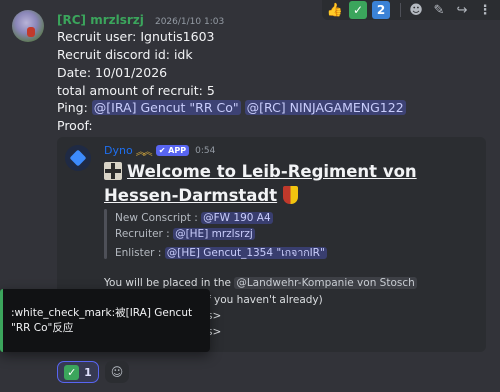  Describe the element at coordinates (105, 234) in the screenshot. I see `quote-bar` at that location.